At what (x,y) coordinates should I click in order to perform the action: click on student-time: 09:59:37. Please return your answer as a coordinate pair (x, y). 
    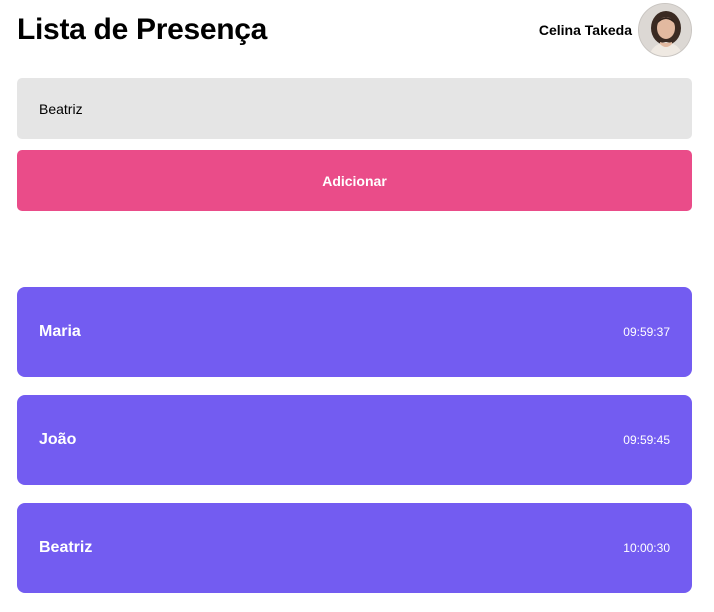
    Looking at the image, I should click on (646, 332).